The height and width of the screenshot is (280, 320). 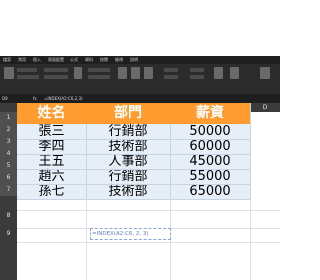 I want to click on name-box: D9, so click(x=11, y=98).